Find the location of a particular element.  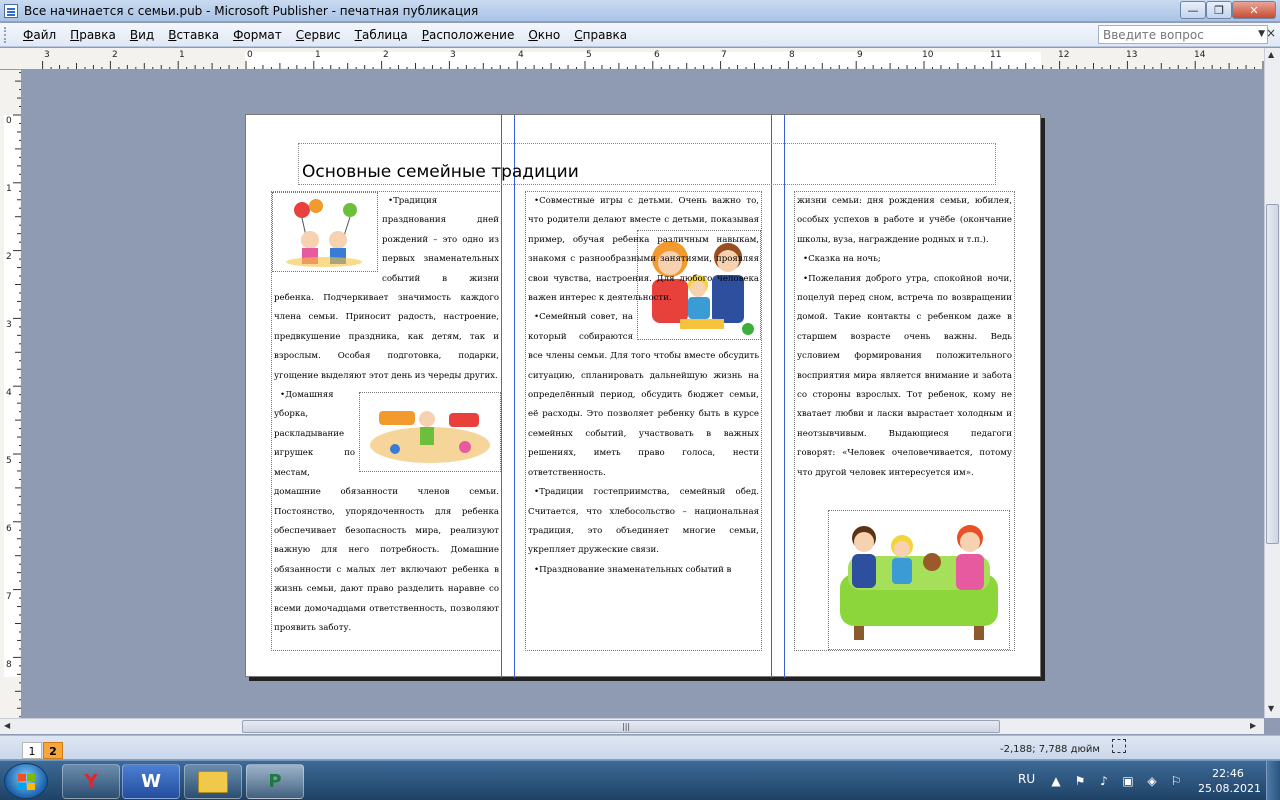

scroll-left-icon: ◀ is located at coordinates (7, 725).